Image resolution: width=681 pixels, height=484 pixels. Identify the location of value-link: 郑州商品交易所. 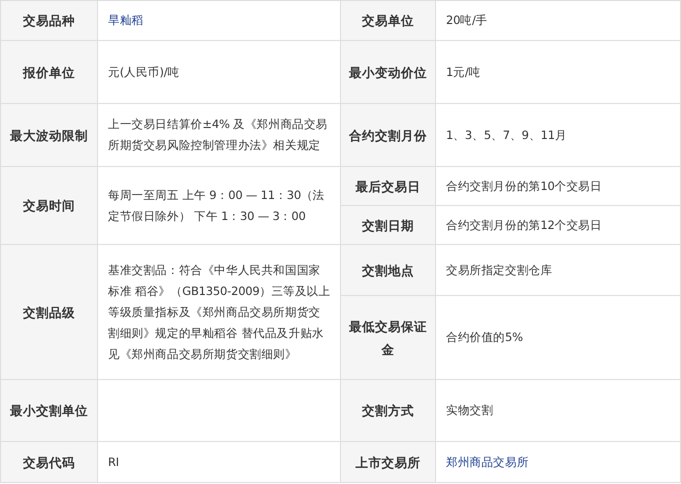
(487, 462).